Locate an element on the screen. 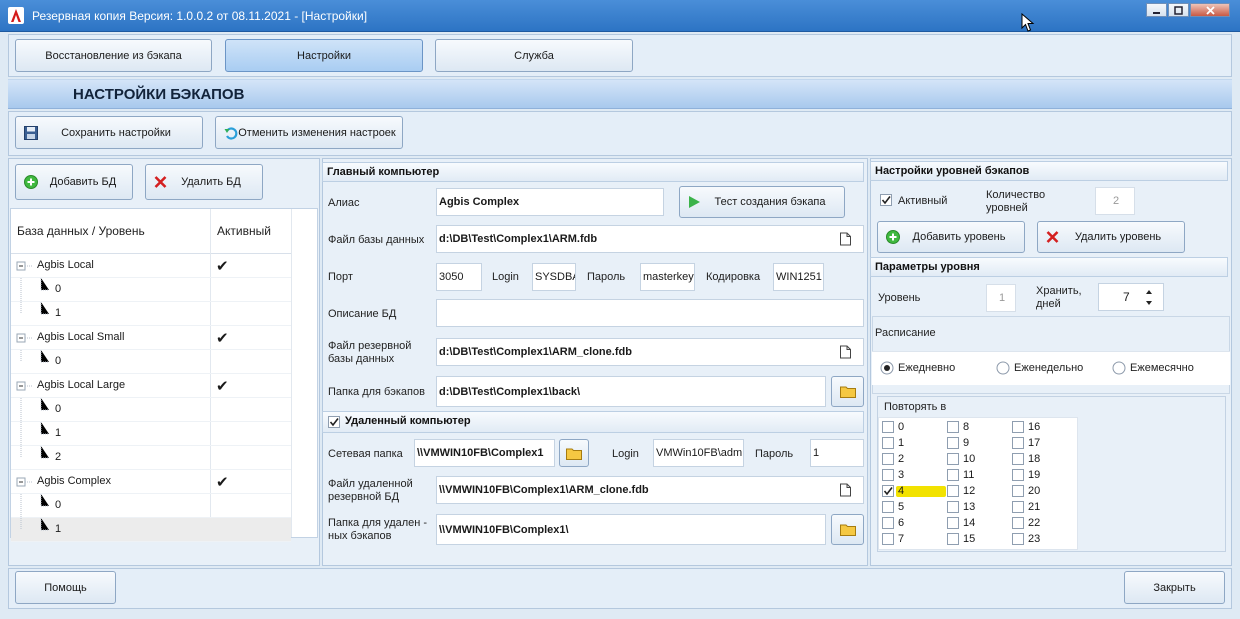 The height and width of the screenshot is (619, 1240). test-backup-button: Тест создания бэкапа is located at coordinates (762, 202).